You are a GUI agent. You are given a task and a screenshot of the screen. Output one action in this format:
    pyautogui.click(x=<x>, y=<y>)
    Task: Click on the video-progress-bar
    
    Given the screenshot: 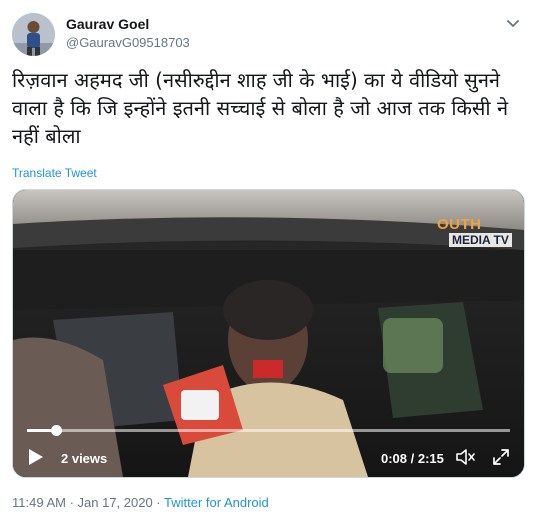 What is the action you would take?
    pyautogui.click(x=268, y=430)
    